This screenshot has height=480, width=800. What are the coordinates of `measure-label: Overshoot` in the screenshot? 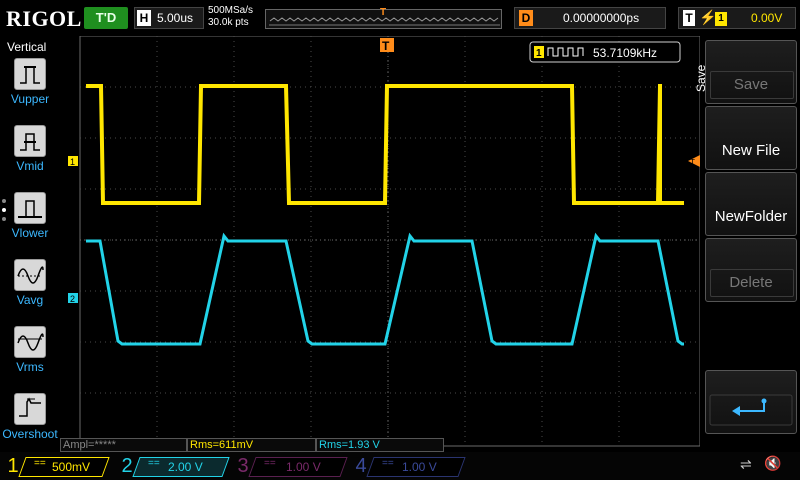 It's located at (30, 434).